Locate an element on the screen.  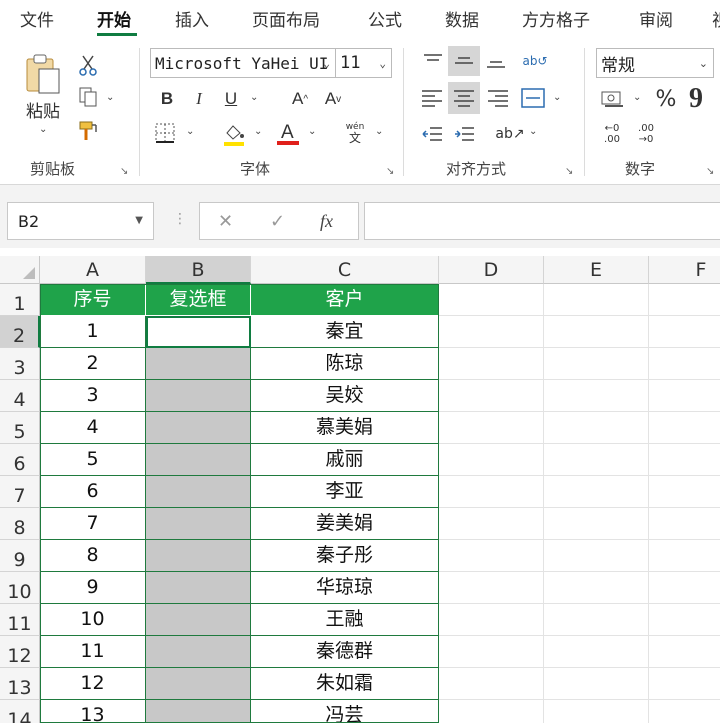
customer-cell: 吴姣 is located at coordinates (345, 396).